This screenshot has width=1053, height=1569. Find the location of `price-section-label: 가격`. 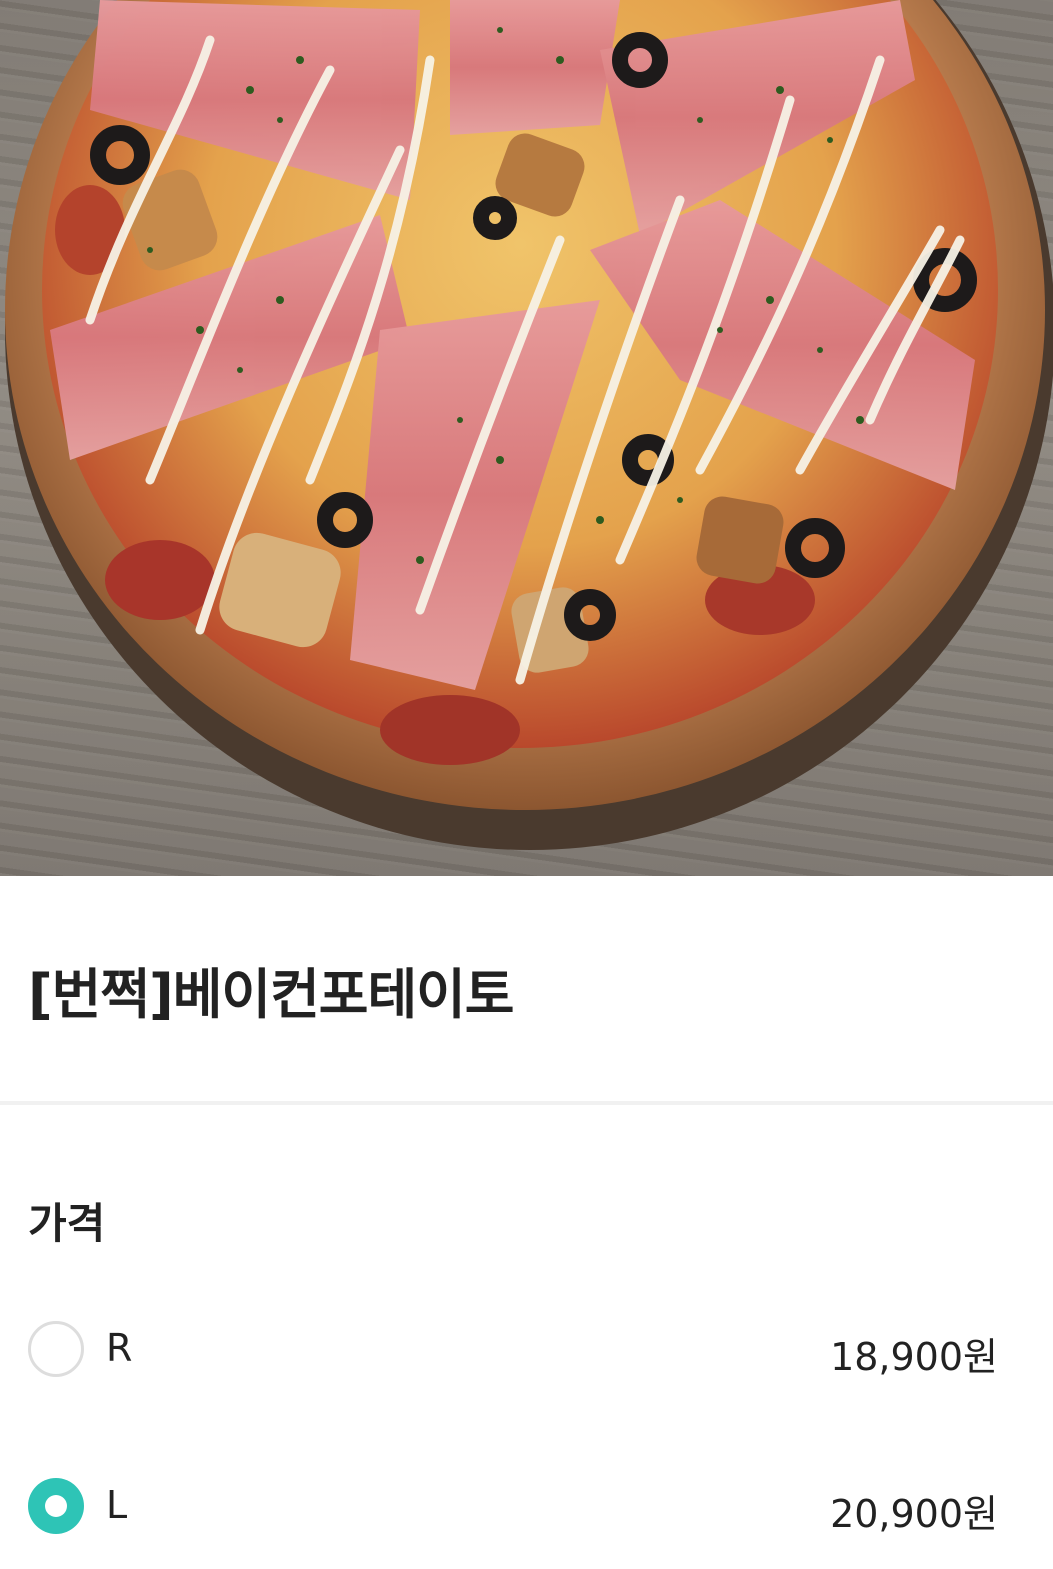

price-section-label: 가격 is located at coordinates (67, 1223).